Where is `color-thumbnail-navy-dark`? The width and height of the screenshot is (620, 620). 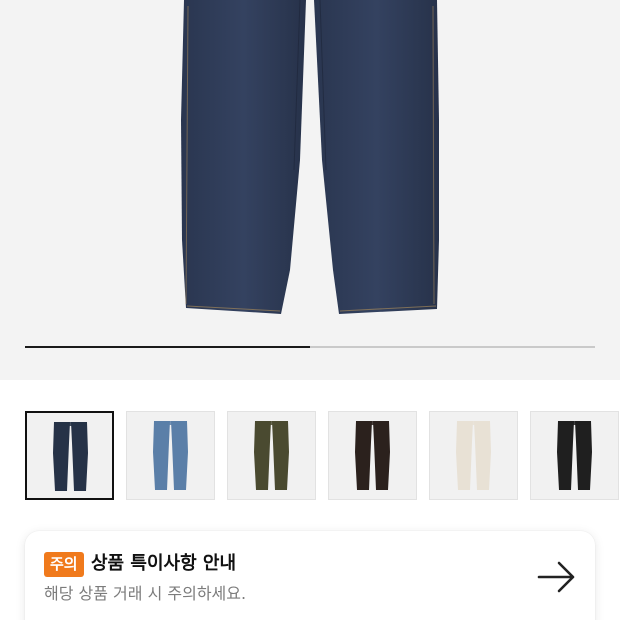 color-thumbnail-navy-dark is located at coordinates (69, 455).